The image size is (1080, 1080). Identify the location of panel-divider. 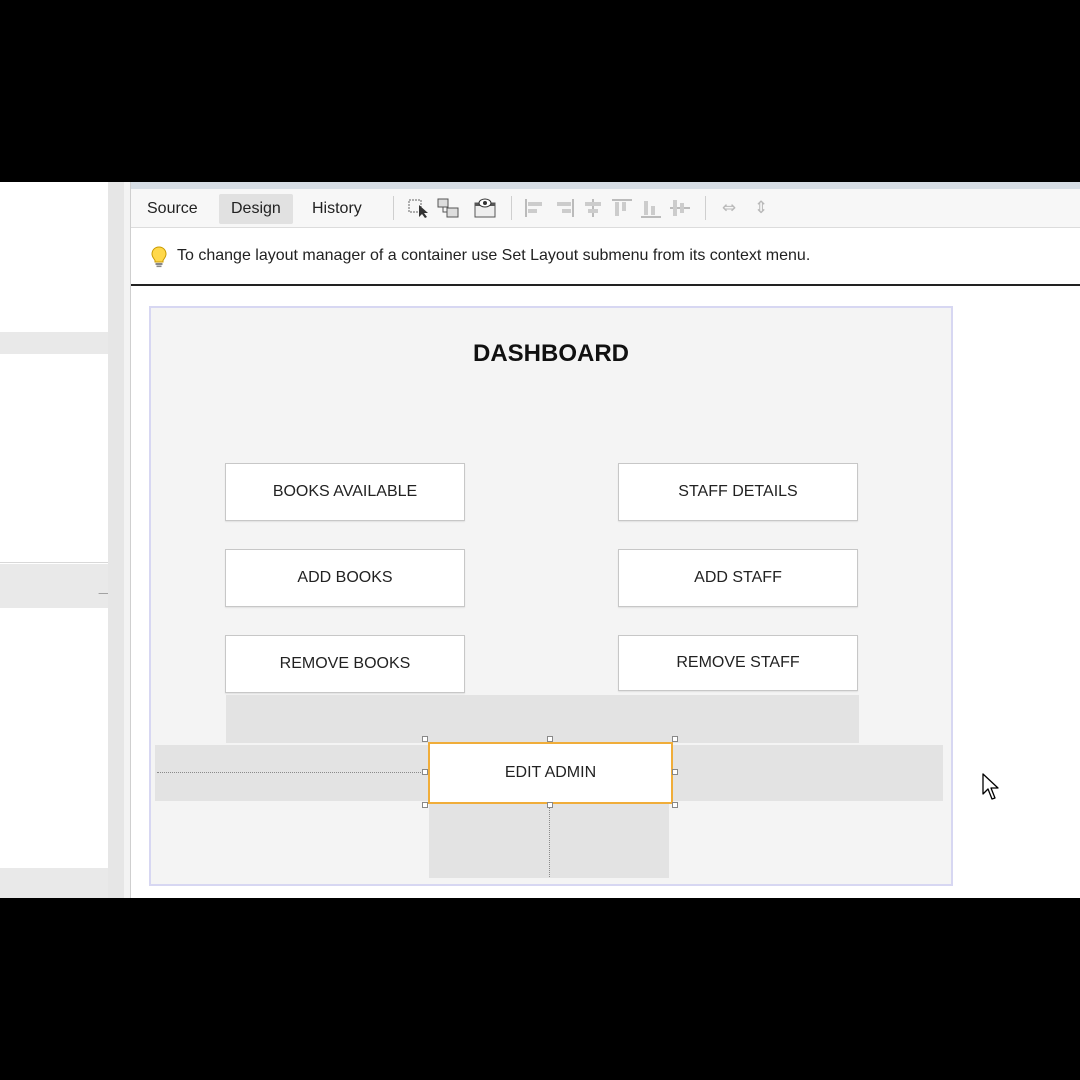
(62, 562).